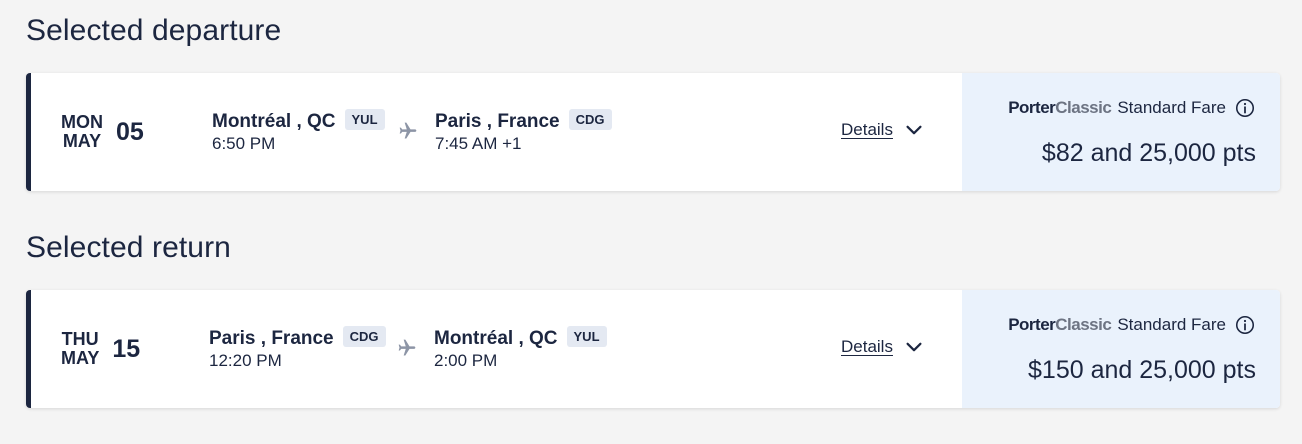 This screenshot has height=444, width=1302. What do you see at coordinates (1142, 370) in the screenshot?
I see `return-fare-price: $150 and 25,000 pts` at bounding box center [1142, 370].